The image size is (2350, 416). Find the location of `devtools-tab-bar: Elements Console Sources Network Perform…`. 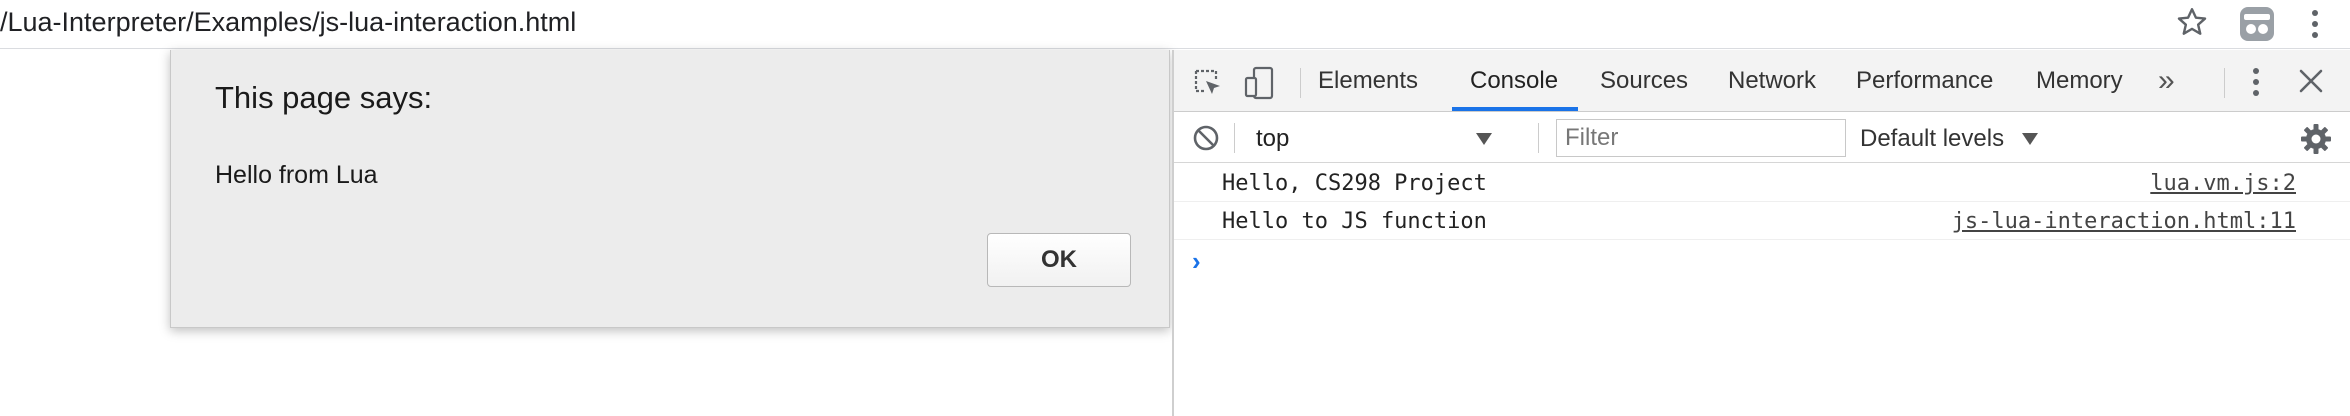

devtools-tab-bar: Elements Console Sources Network Perform… is located at coordinates (1762, 81).